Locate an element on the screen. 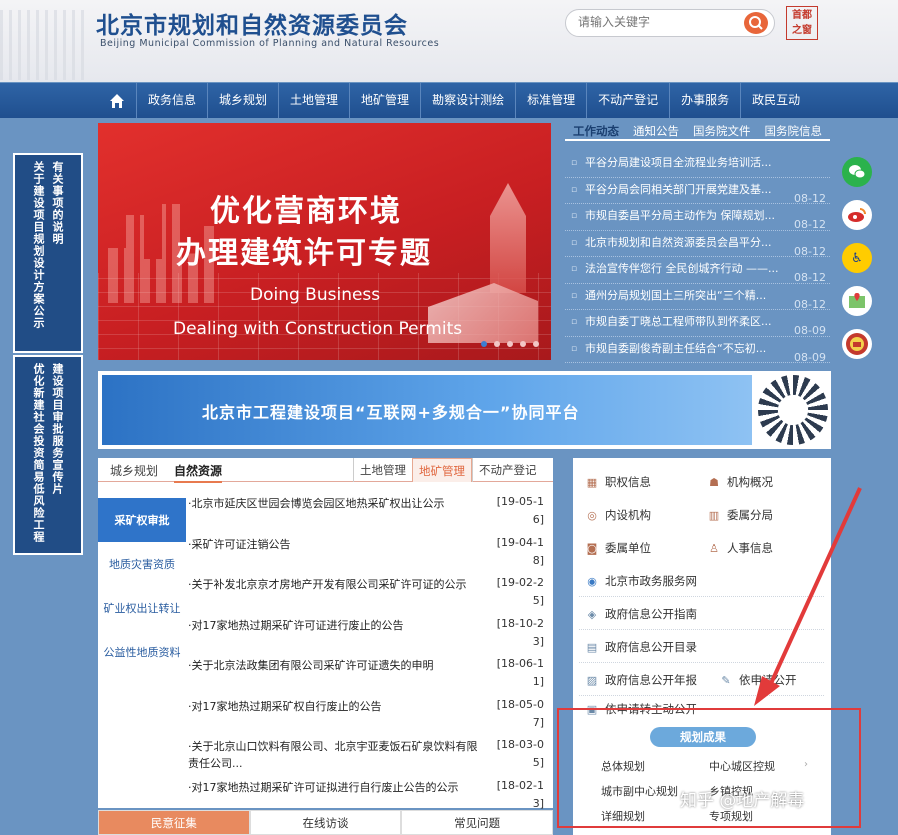 This screenshot has width=898, height=835. qr-code-icon is located at coordinates (793, 410).